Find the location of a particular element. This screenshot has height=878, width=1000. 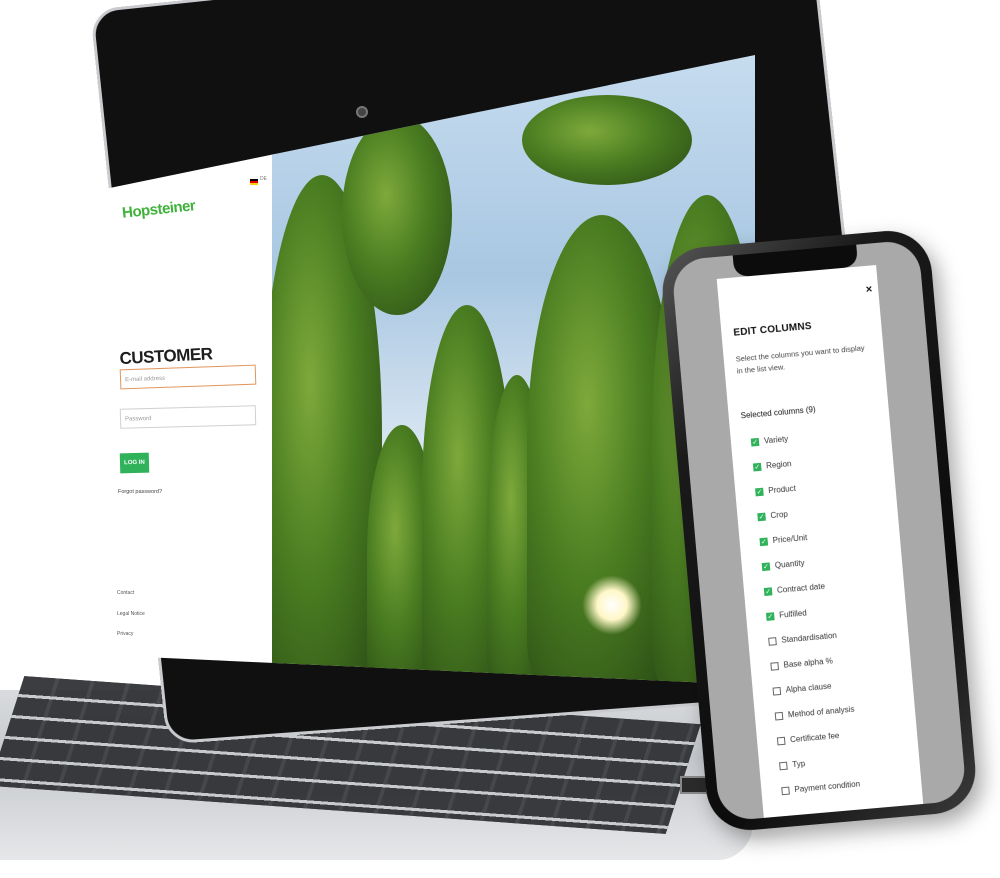

column-option-label: Price/Unit is located at coordinates (790, 539).